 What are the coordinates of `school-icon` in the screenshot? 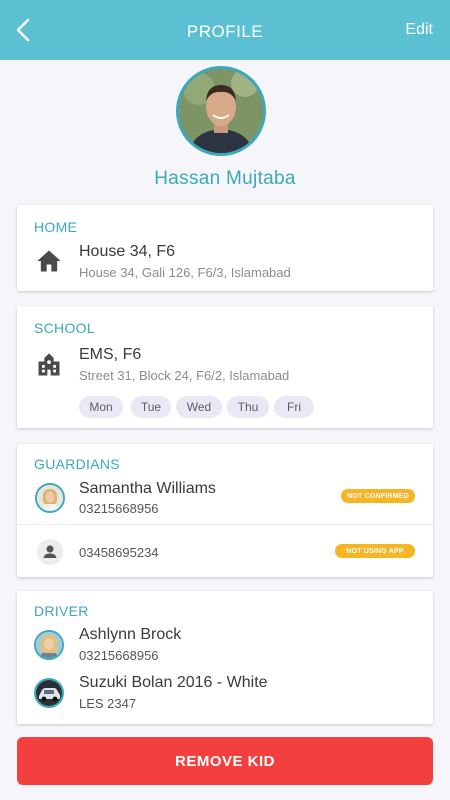 It's located at (49, 364).